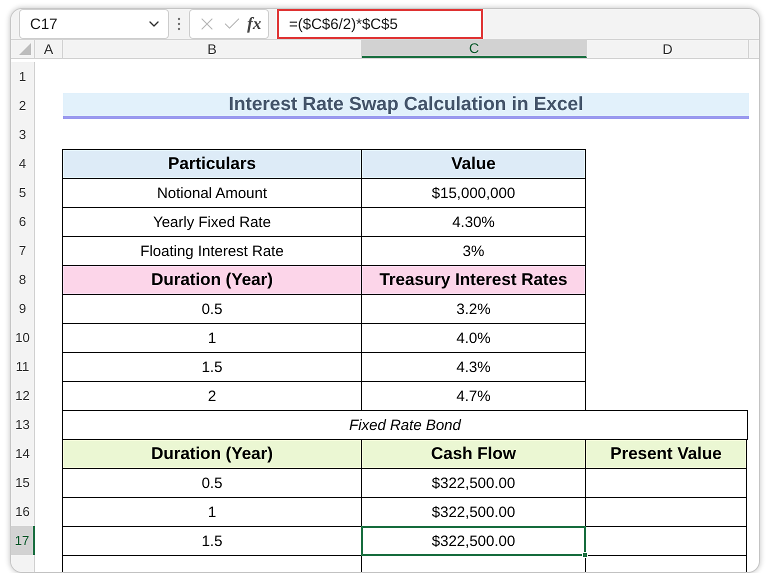 The height and width of the screenshot is (579, 768). I want to click on row-header: 4, so click(23, 164).